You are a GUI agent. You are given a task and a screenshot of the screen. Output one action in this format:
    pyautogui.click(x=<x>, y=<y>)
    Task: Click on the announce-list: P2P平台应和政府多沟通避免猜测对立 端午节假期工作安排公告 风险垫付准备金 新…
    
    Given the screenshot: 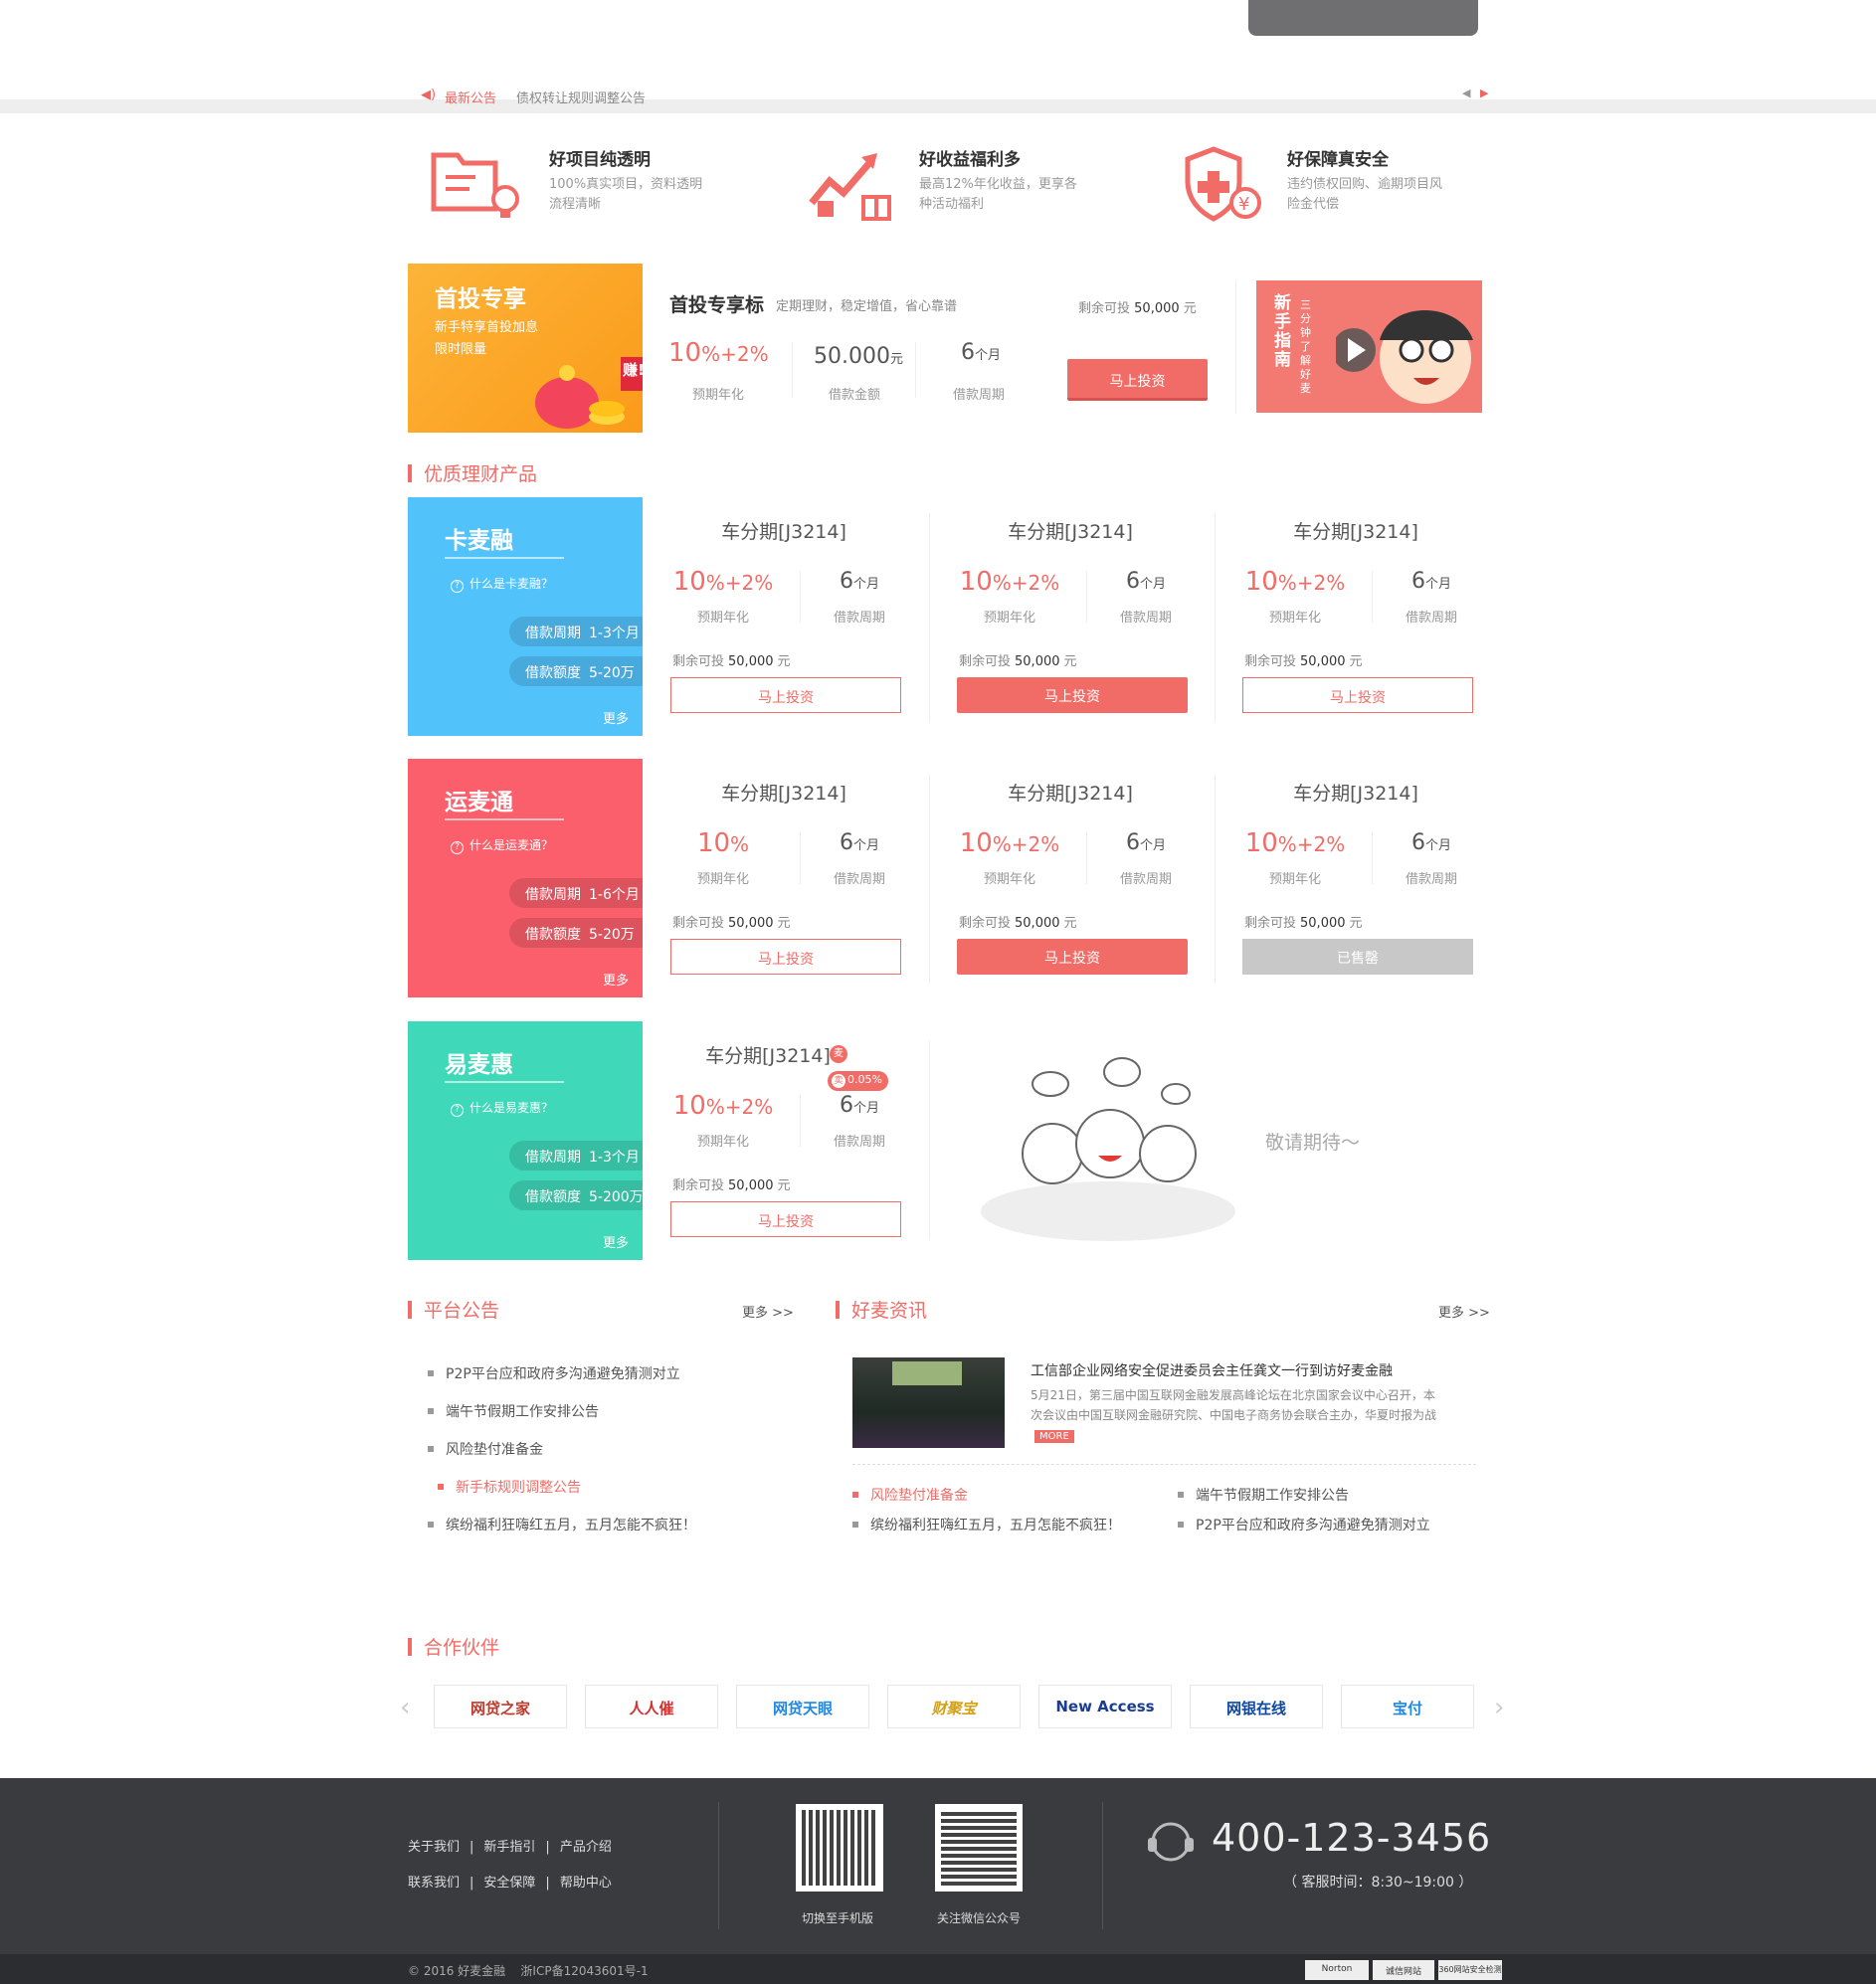 What is the action you would take?
    pyautogui.click(x=617, y=1457)
    